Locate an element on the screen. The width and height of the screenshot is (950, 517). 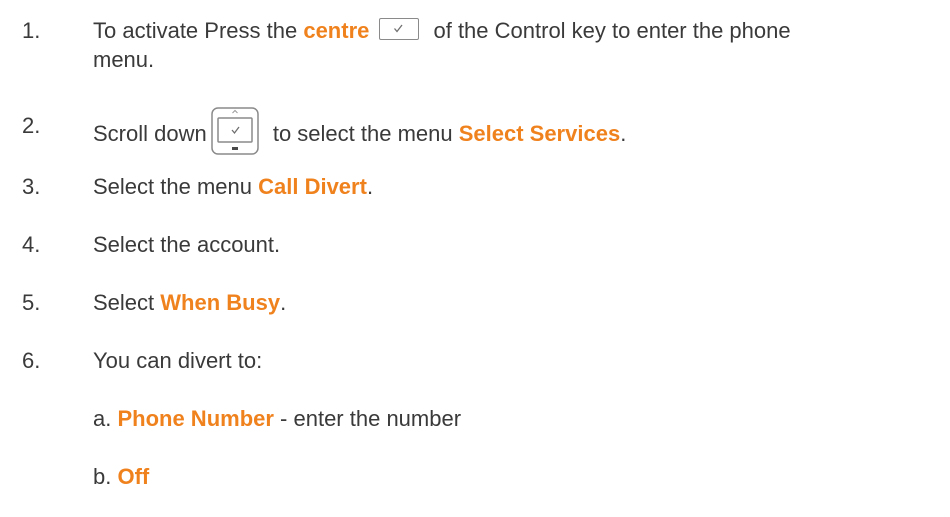
step-text-part: Select the account. is located at coordinates (187, 244).